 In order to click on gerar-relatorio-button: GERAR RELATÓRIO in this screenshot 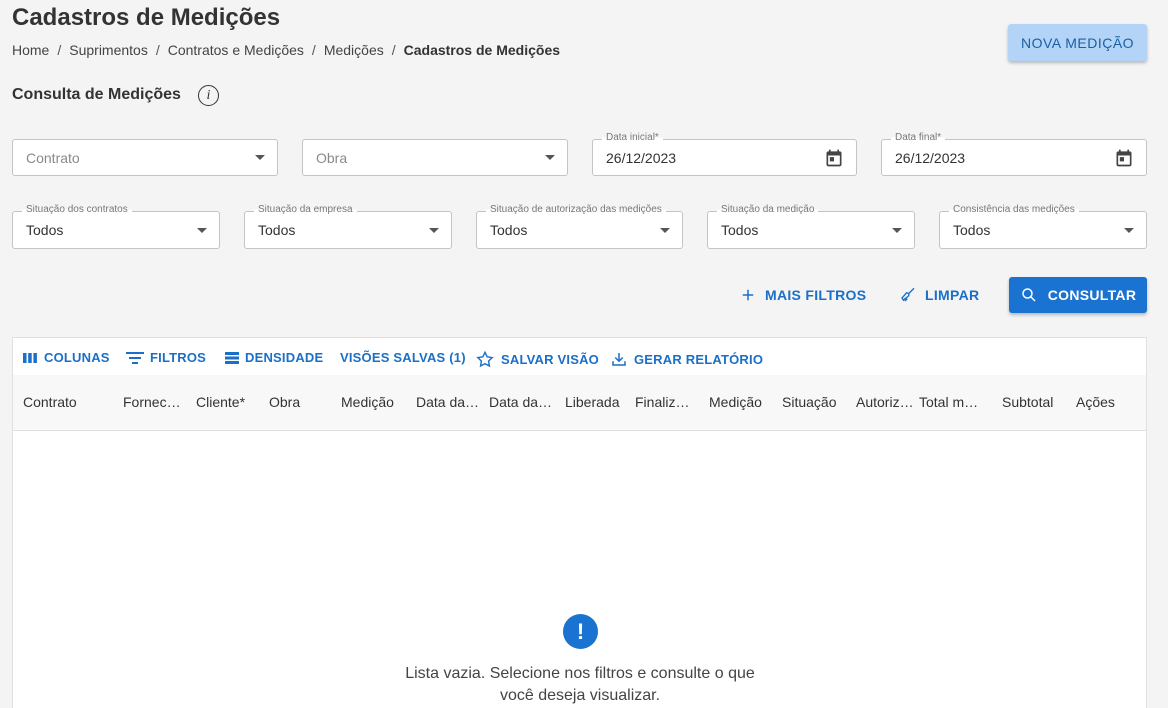, I will do `click(686, 359)`.